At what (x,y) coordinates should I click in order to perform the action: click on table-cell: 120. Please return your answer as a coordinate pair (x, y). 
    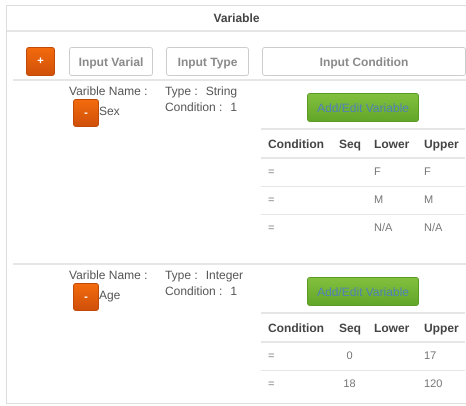
    Looking at the image, I should click on (441, 384).